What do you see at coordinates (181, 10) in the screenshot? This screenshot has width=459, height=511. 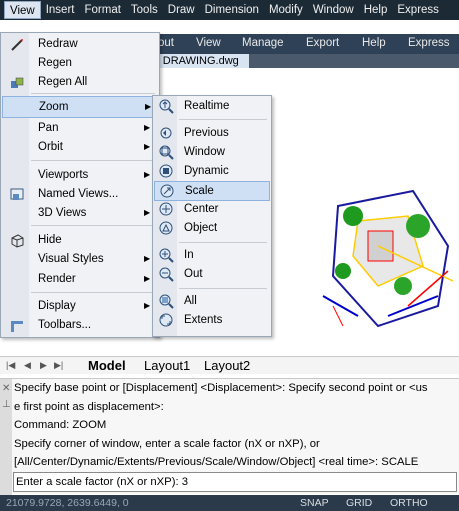 I see `menu-draw: Draw` at bounding box center [181, 10].